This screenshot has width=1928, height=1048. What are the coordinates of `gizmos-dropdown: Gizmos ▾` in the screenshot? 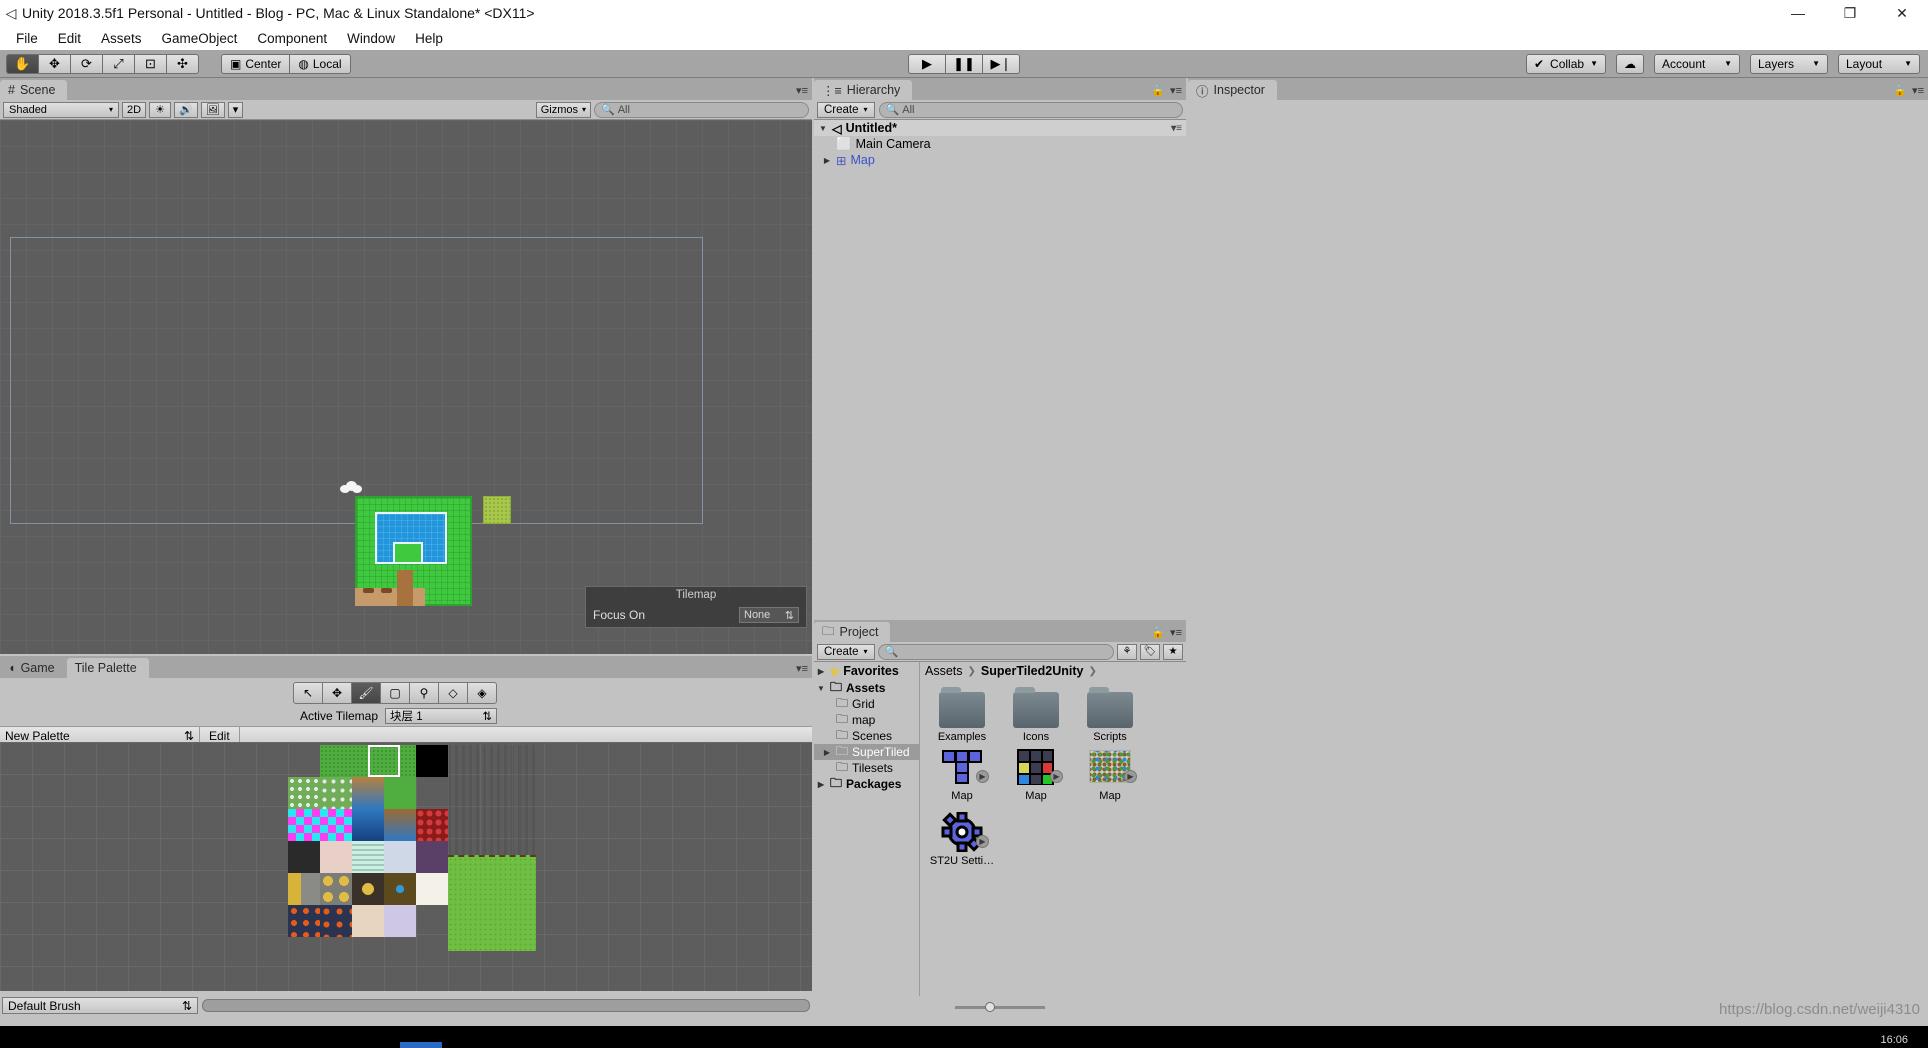 It's located at (563, 109).